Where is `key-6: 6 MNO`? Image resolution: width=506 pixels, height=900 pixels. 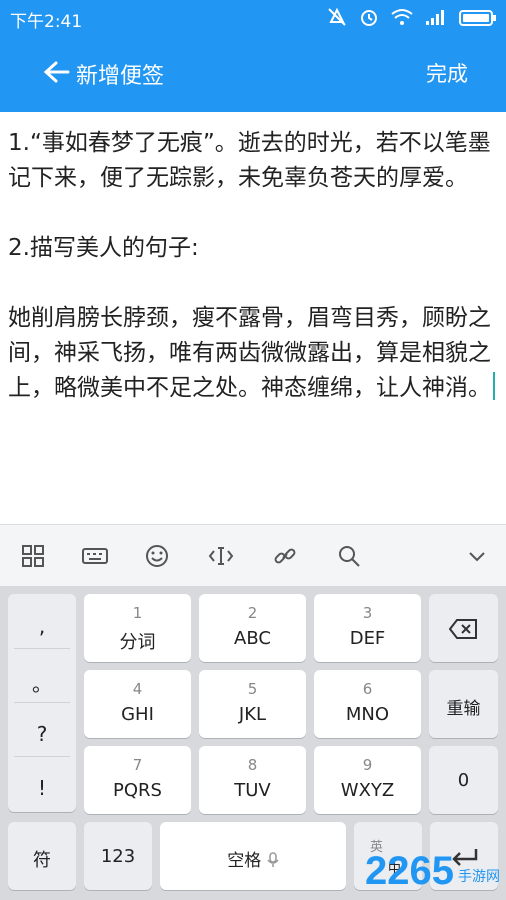 key-6: 6 MNO is located at coordinates (367, 704).